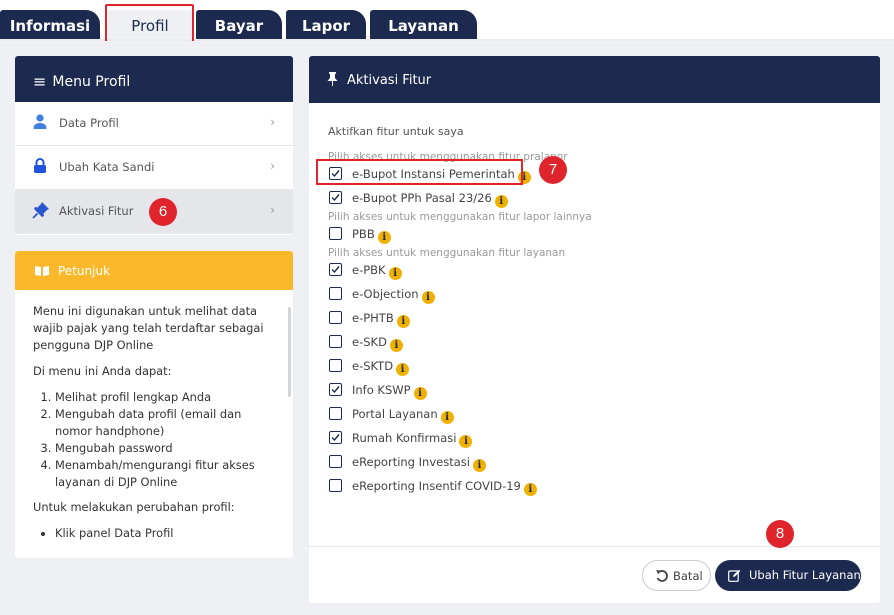 This screenshot has width=894, height=615. I want to click on list-item: Mengubah password, so click(165, 448).